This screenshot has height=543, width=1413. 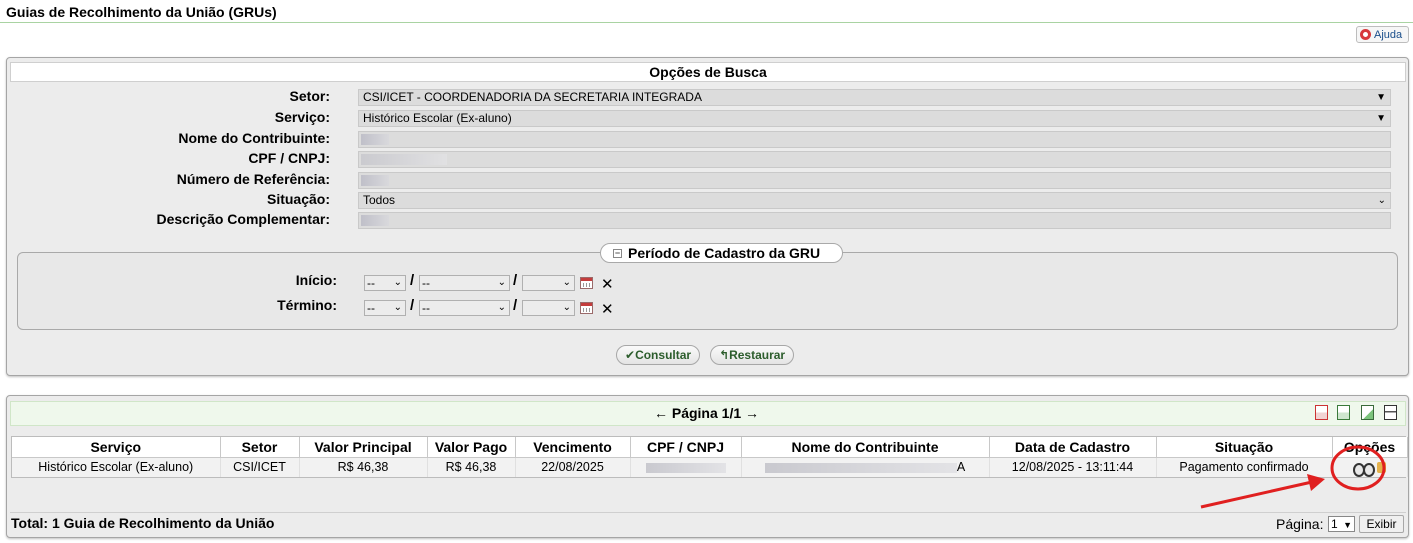 What do you see at coordinates (617, 253) in the screenshot?
I see `collapse-icon: −` at bounding box center [617, 253].